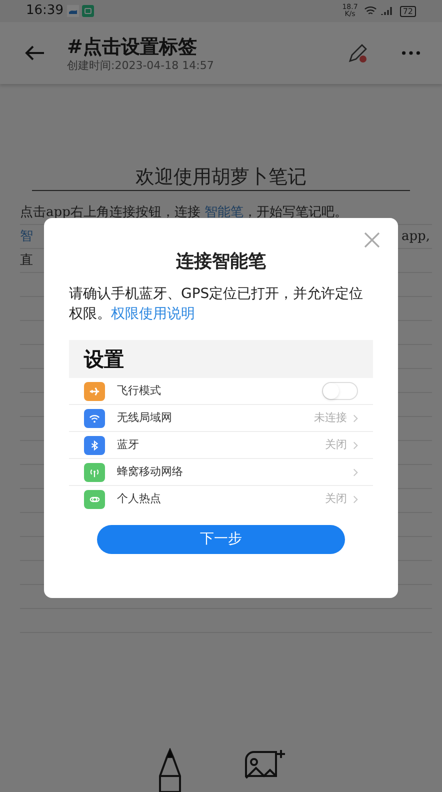 Image resolution: width=442 pixels, height=792 pixels. What do you see at coordinates (139, 390) in the screenshot?
I see `settings-label: 飞行模式` at bounding box center [139, 390].